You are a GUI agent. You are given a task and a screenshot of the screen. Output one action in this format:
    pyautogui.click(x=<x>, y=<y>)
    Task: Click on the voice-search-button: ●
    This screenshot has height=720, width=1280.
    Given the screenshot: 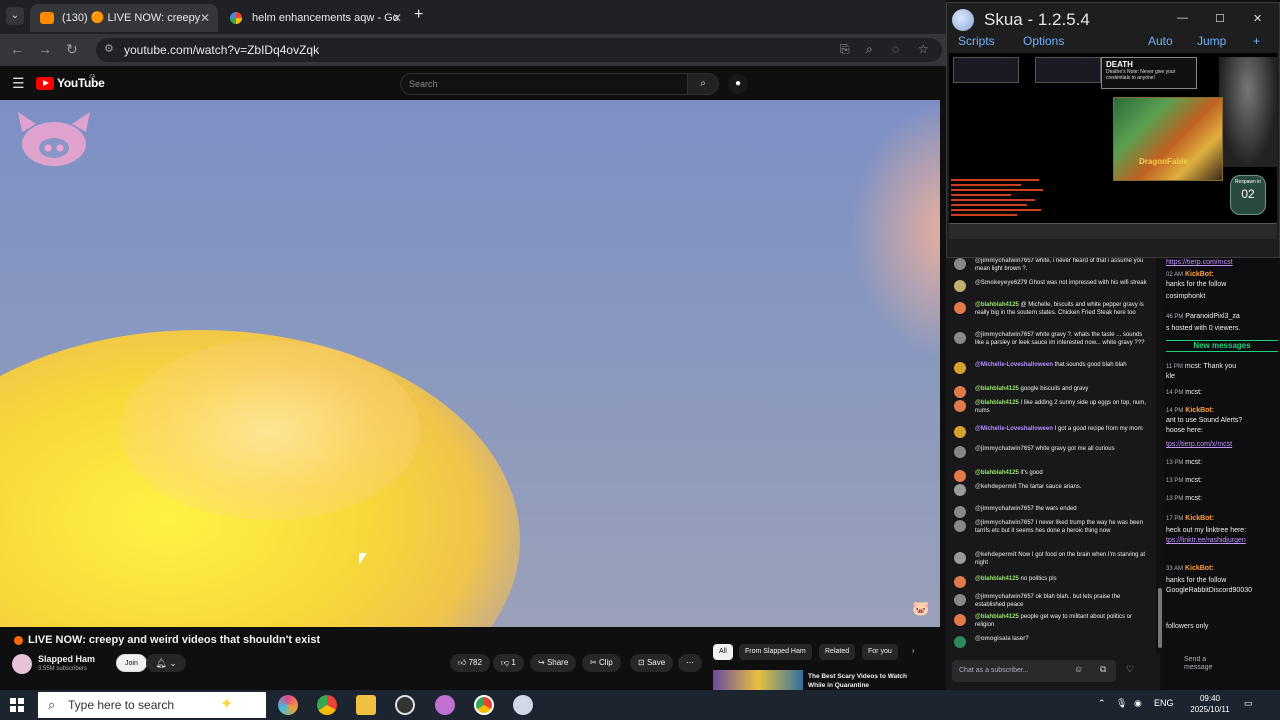 What is the action you would take?
    pyautogui.click(x=738, y=84)
    